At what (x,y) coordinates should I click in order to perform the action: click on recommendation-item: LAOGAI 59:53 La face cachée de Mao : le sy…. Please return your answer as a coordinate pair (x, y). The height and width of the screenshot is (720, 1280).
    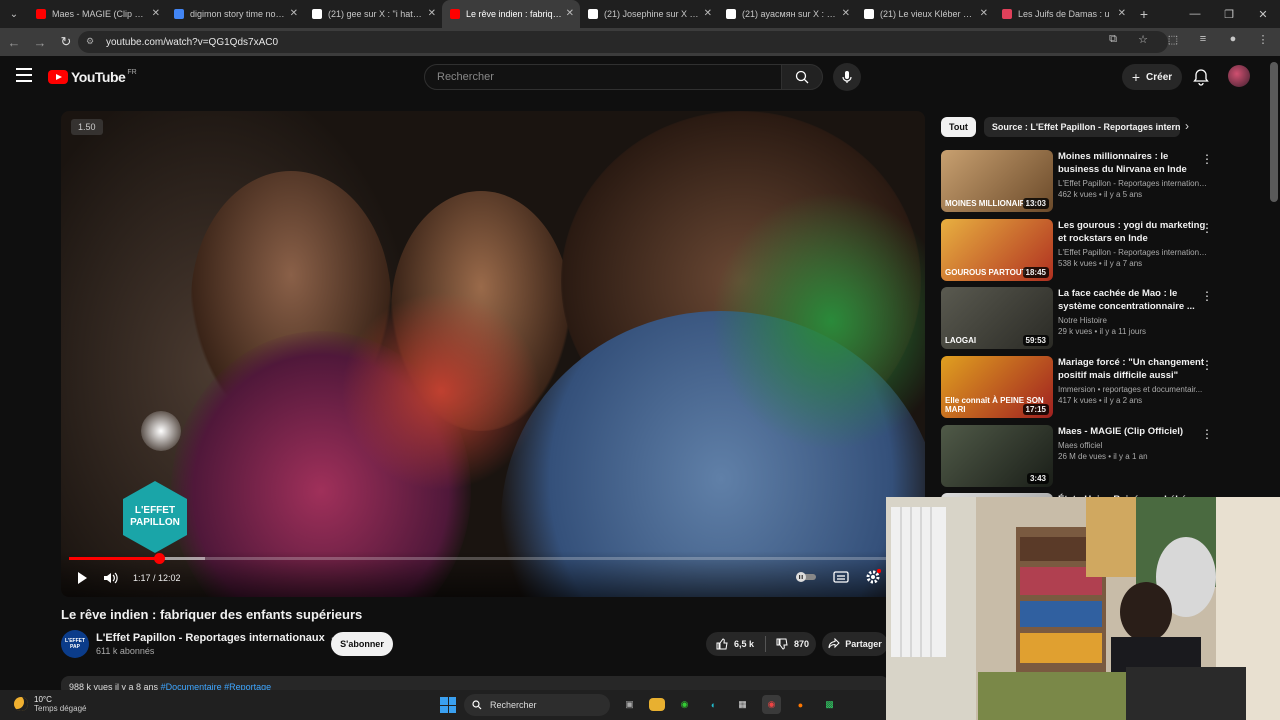
    Looking at the image, I should click on (1077, 321).